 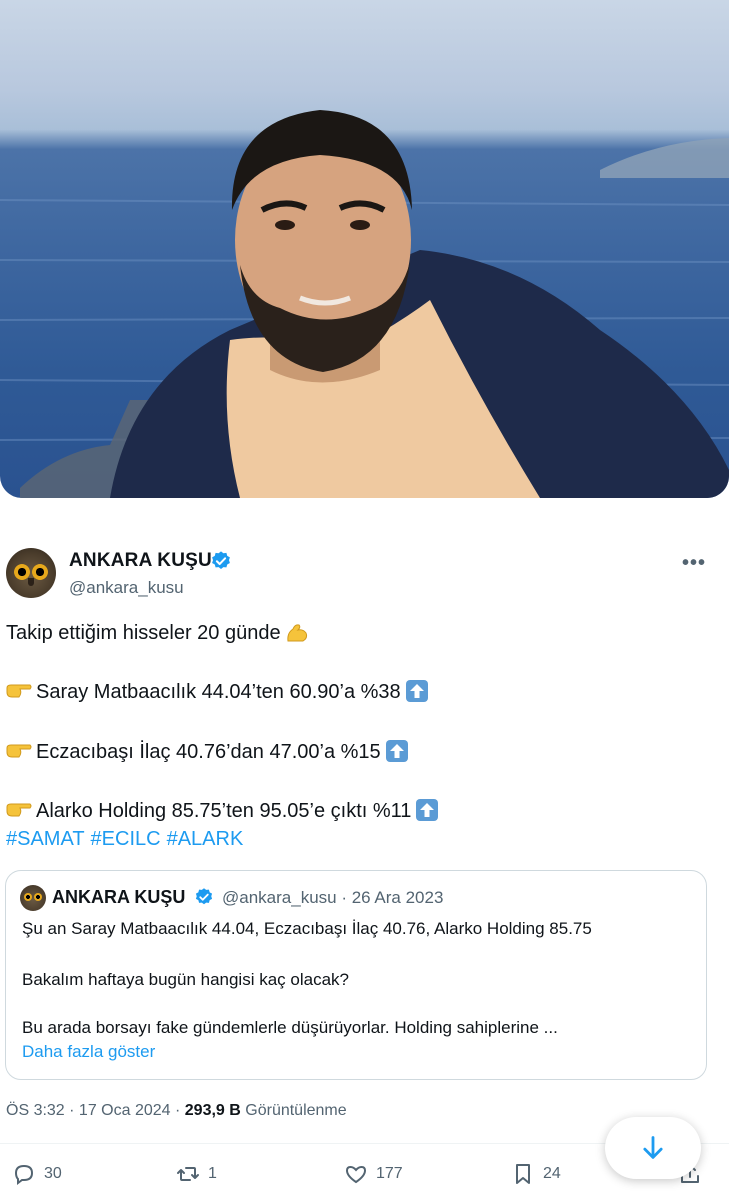 I want to click on views-label: Görüntülenme, so click(x=296, y=1110).